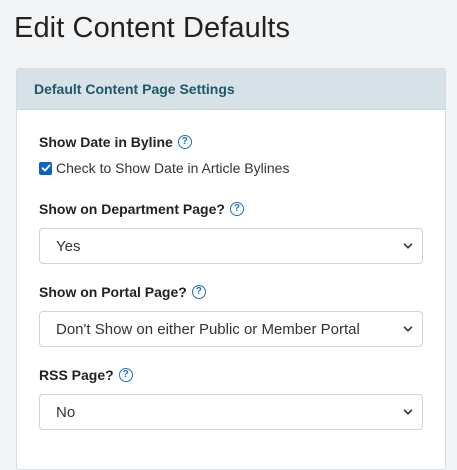 The image size is (457, 470). I want to click on show-date-label-text: Show Date in Byline, so click(106, 142).